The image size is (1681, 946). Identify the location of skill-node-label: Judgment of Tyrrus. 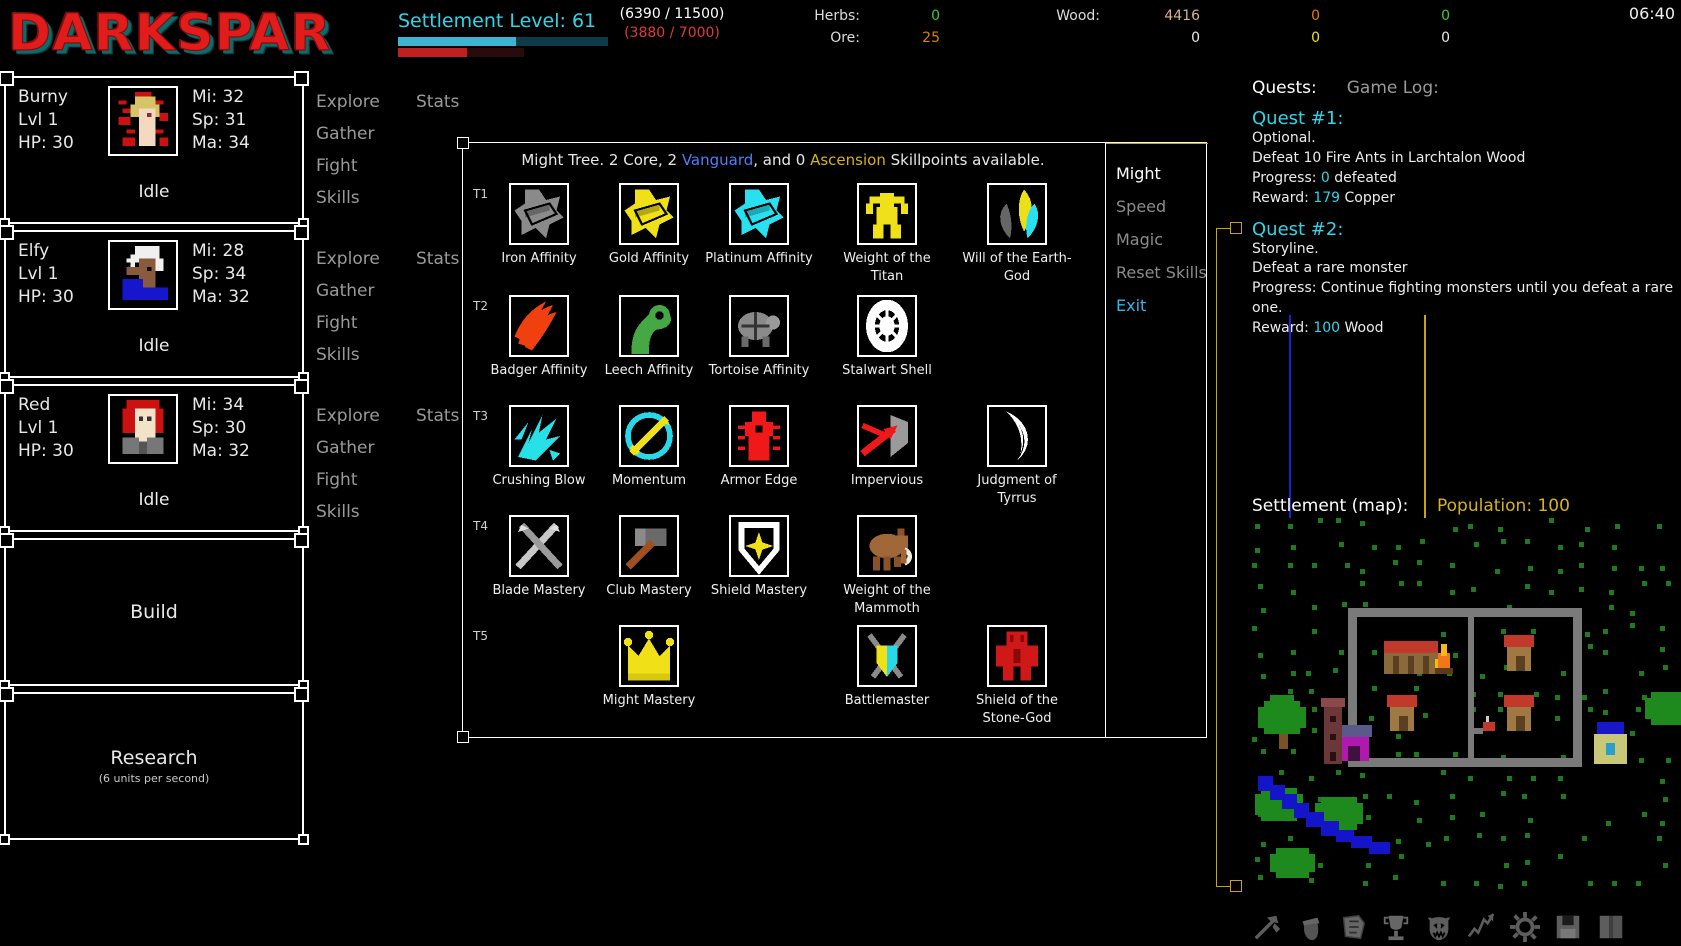
(1017, 489).